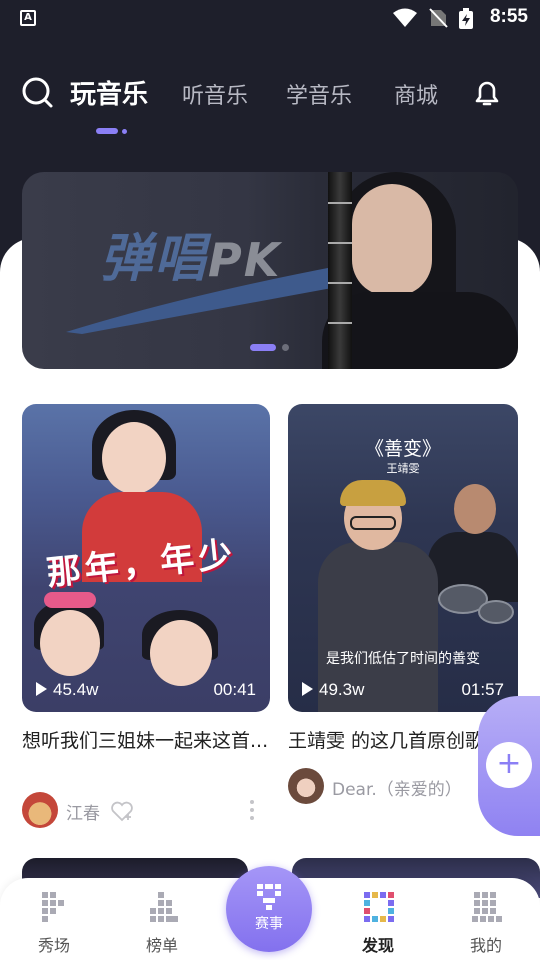 The height and width of the screenshot is (960, 540). What do you see at coordinates (28, 18) in the screenshot?
I see `app-notification-icon: A` at bounding box center [28, 18].